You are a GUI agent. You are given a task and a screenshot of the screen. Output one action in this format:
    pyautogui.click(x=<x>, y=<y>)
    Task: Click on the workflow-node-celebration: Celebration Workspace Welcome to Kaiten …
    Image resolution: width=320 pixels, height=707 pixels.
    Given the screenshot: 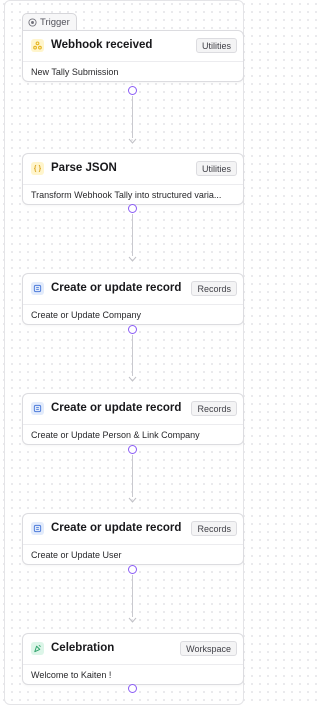 What is the action you would take?
    pyautogui.click(x=133, y=659)
    